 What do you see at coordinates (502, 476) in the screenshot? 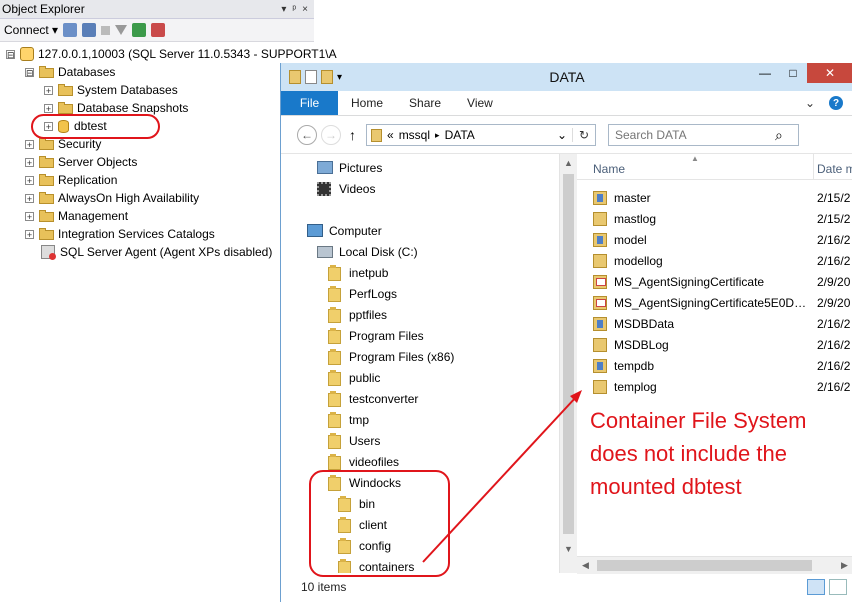
I see `annotation-arrow` at bounding box center [502, 476].